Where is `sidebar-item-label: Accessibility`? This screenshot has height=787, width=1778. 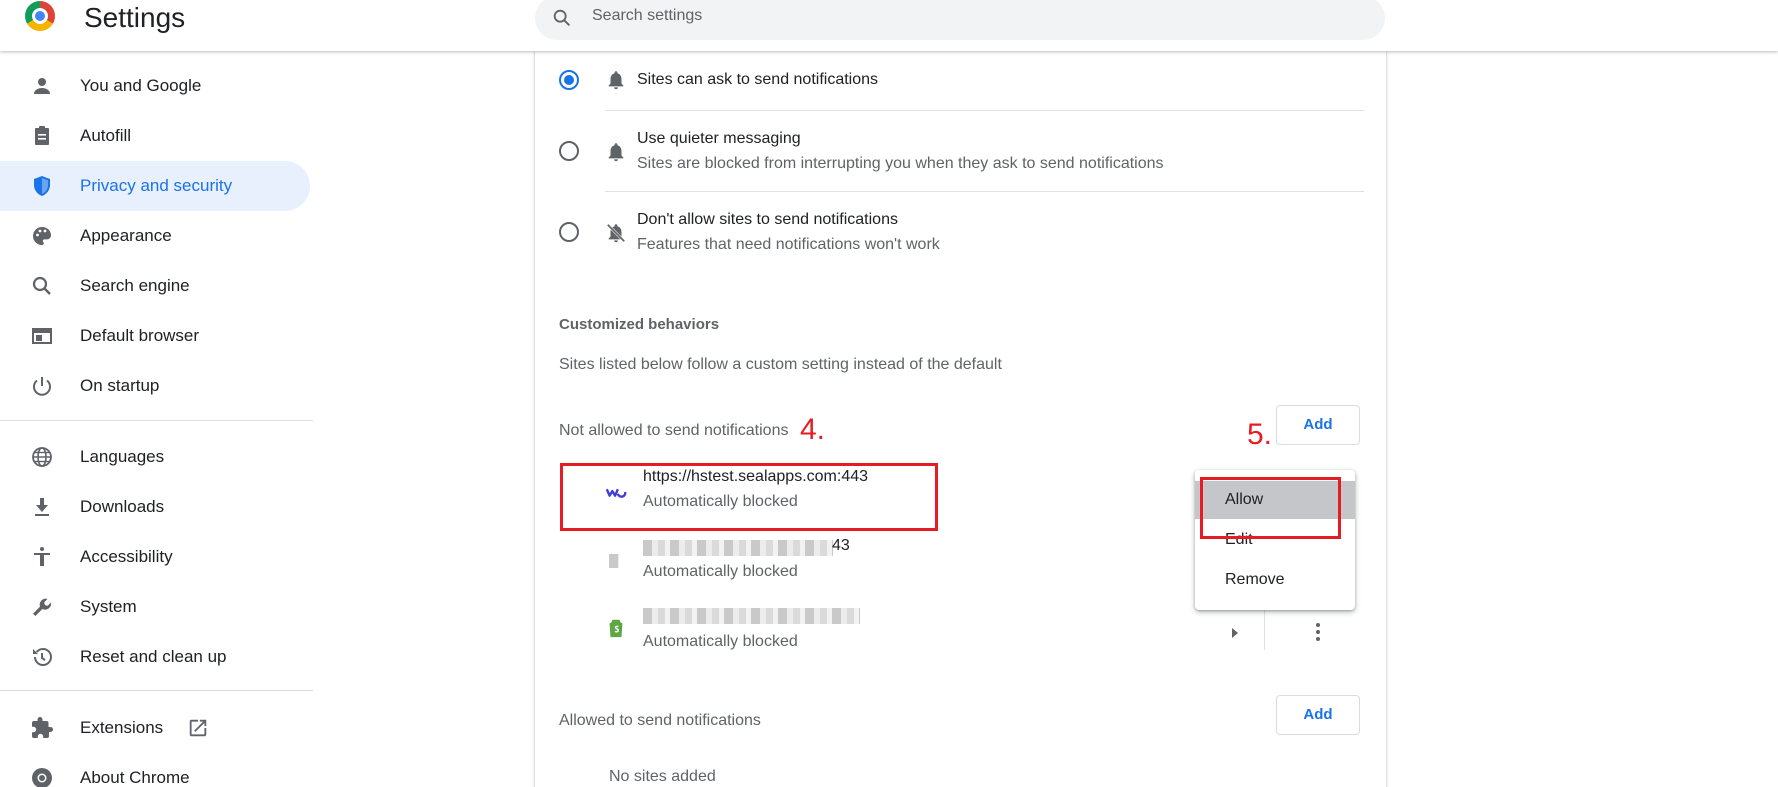
sidebar-item-label: Accessibility is located at coordinates (126, 556).